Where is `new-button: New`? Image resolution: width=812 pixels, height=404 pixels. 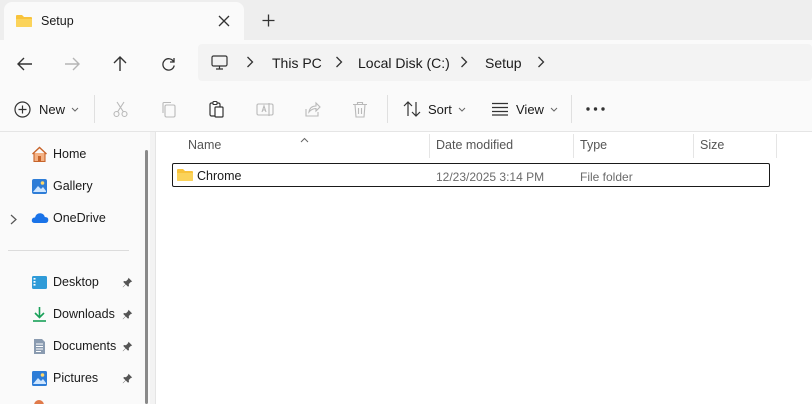
new-button: New is located at coordinates (46, 109).